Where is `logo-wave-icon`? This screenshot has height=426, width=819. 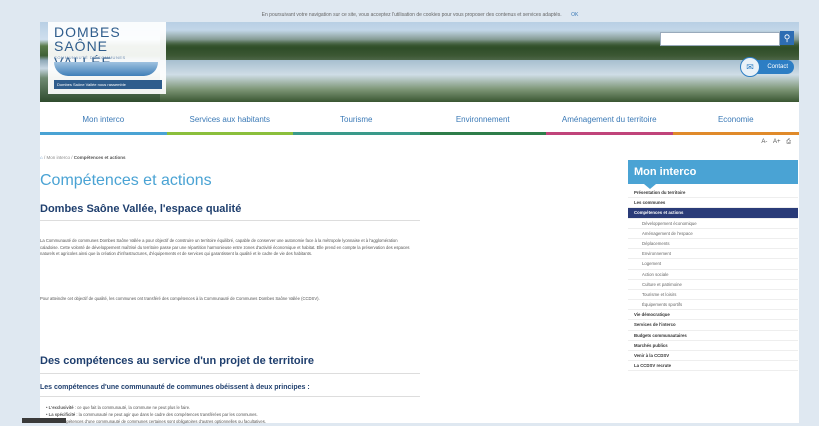 logo-wave-icon is located at coordinates (106, 69).